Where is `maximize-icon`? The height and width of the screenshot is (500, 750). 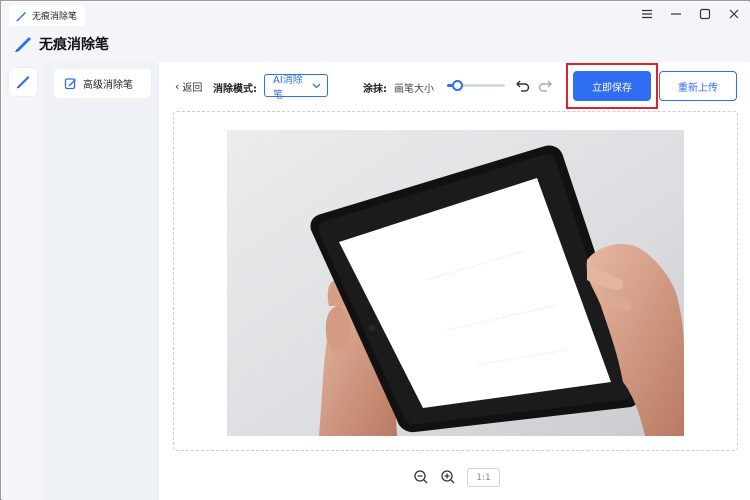
maximize-icon is located at coordinates (704, 14).